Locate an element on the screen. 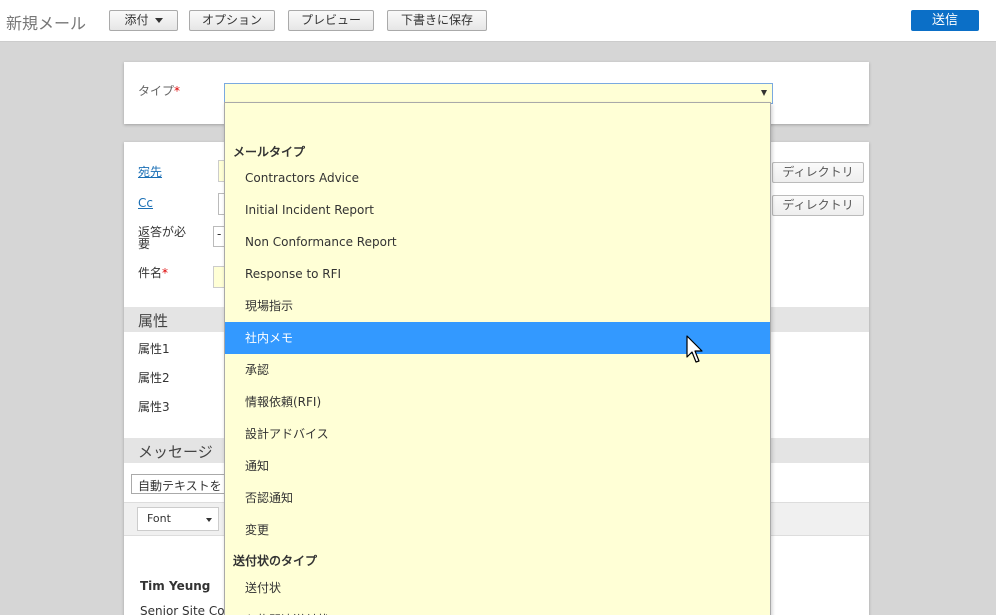 The height and width of the screenshot is (615, 996). option-non-conformance-report: Non Conformance Report is located at coordinates (497, 242).